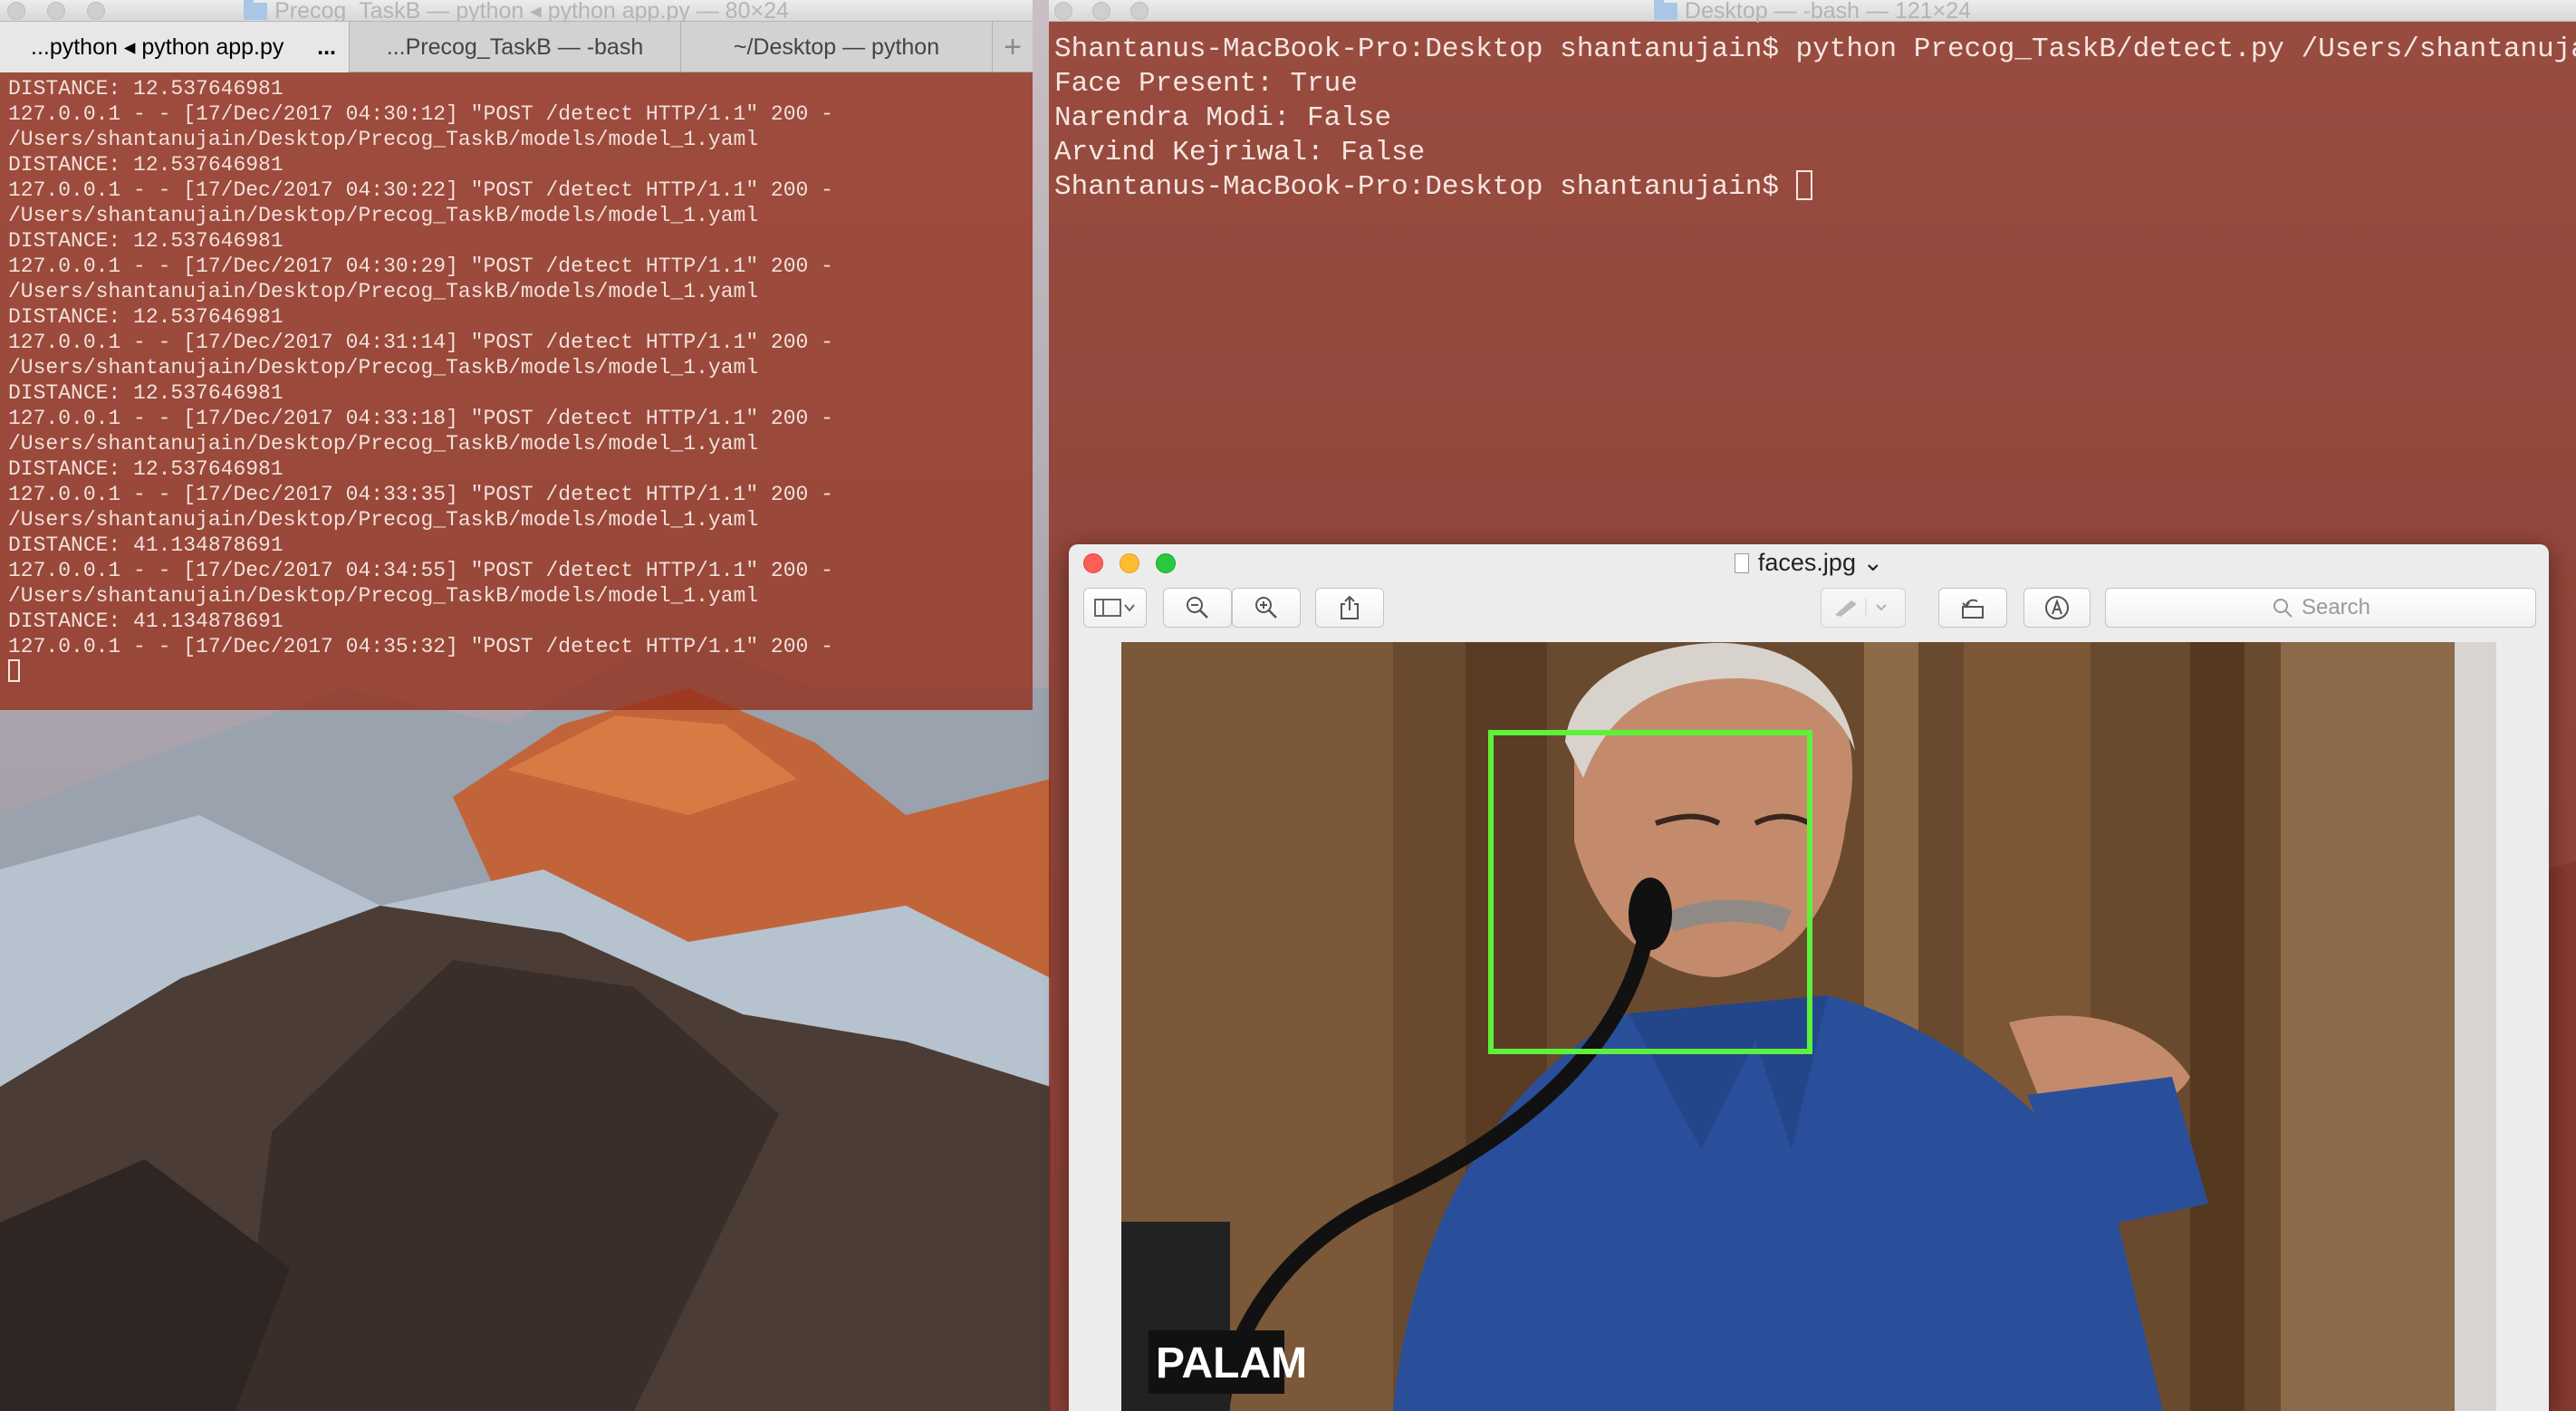  I want to click on search-field: Search, so click(2320, 608).